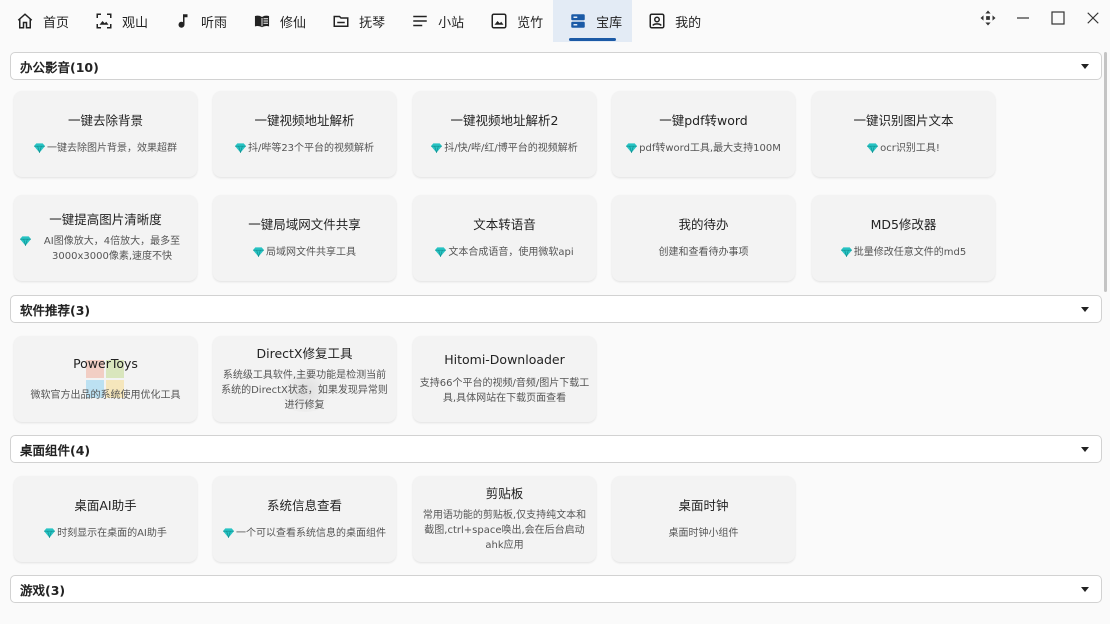 This screenshot has width=1110, height=624. What do you see at coordinates (105, 519) in the screenshot?
I see `tool-card-ai-assistant: 桌面AI助手 时刻显示在桌面的AI助手` at bounding box center [105, 519].